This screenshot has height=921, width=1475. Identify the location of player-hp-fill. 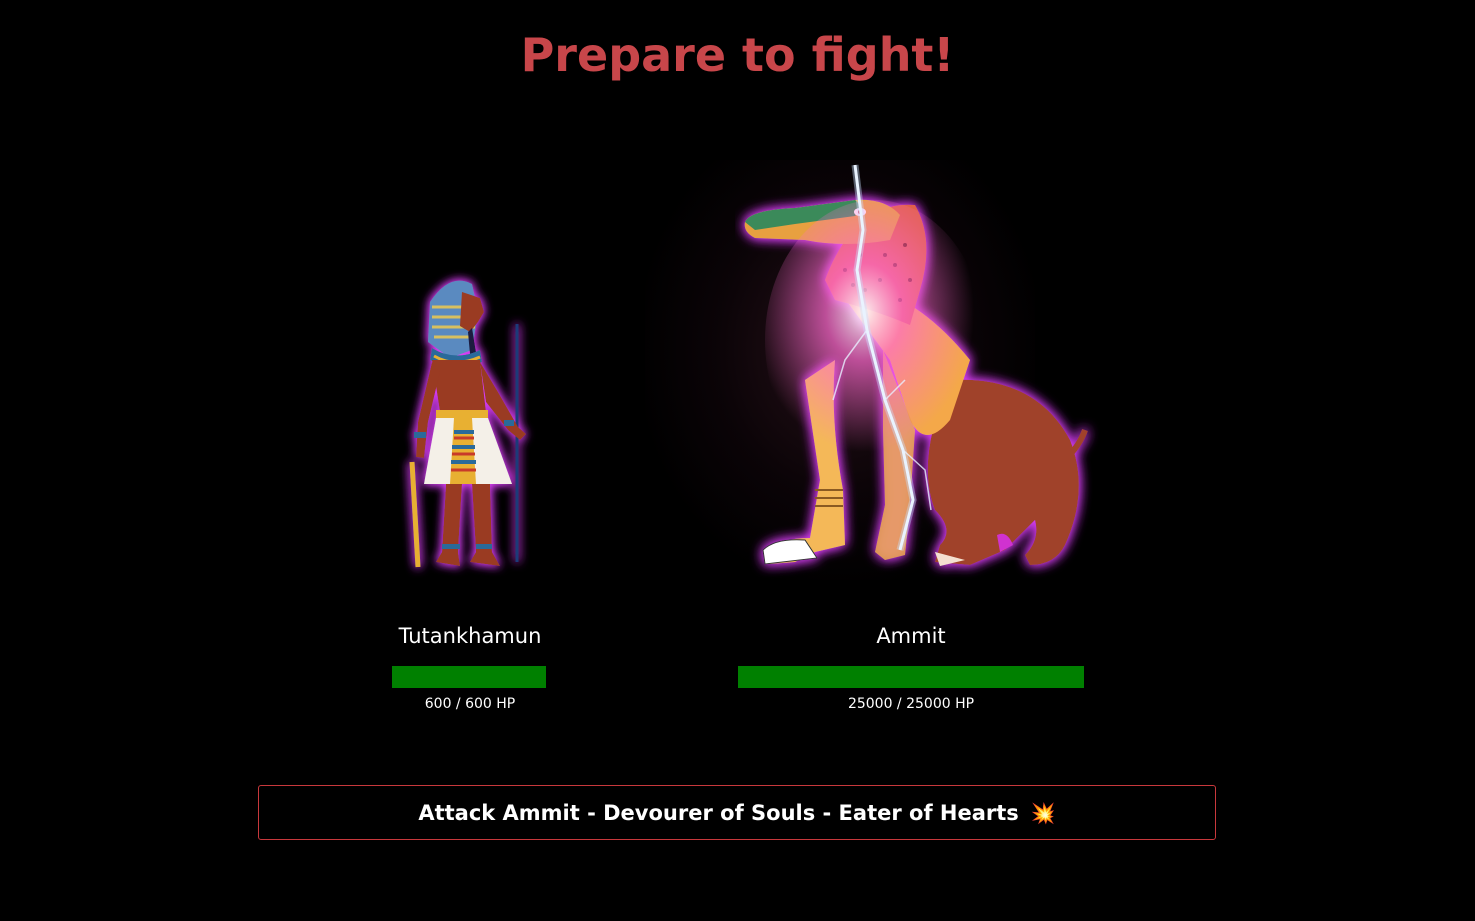
(469, 677).